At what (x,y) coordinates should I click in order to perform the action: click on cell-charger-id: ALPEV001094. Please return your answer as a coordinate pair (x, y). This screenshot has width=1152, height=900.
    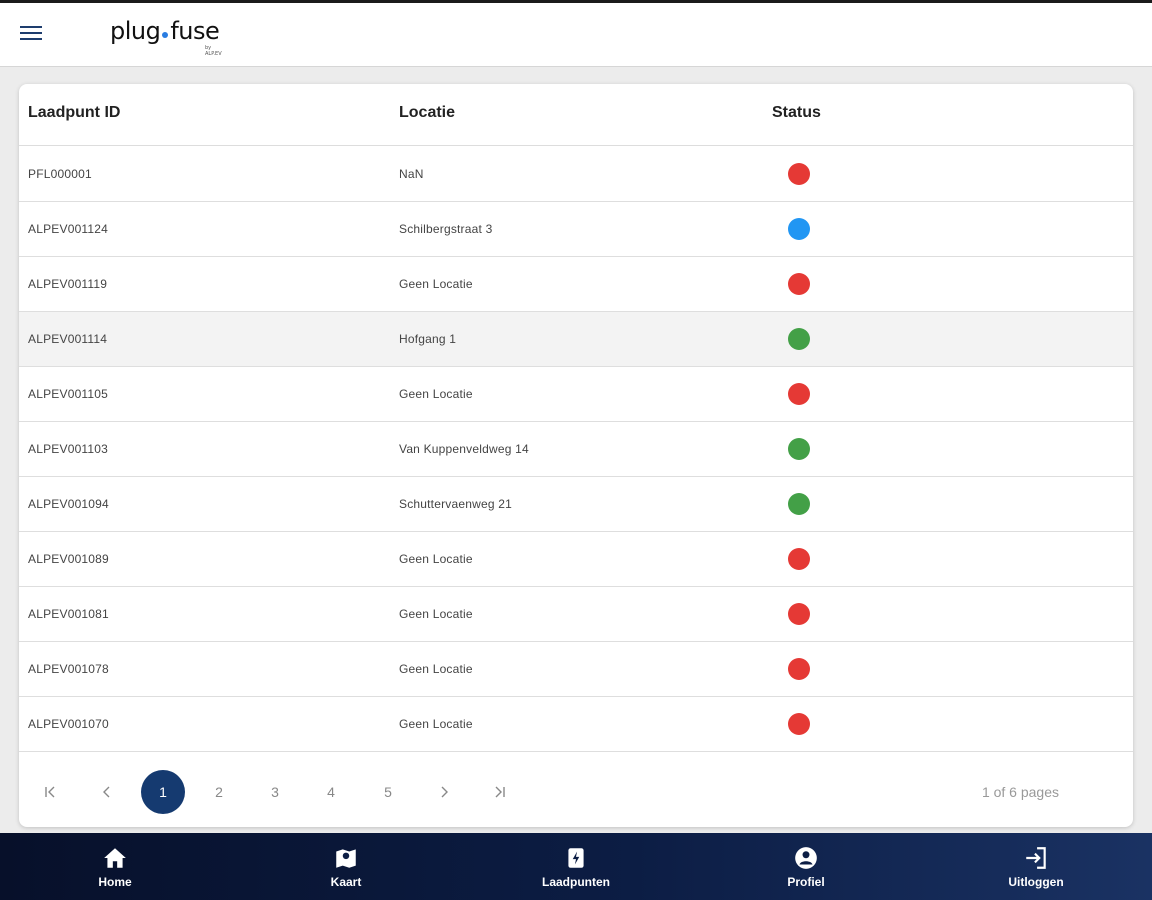
    Looking at the image, I should click on (68, 504).